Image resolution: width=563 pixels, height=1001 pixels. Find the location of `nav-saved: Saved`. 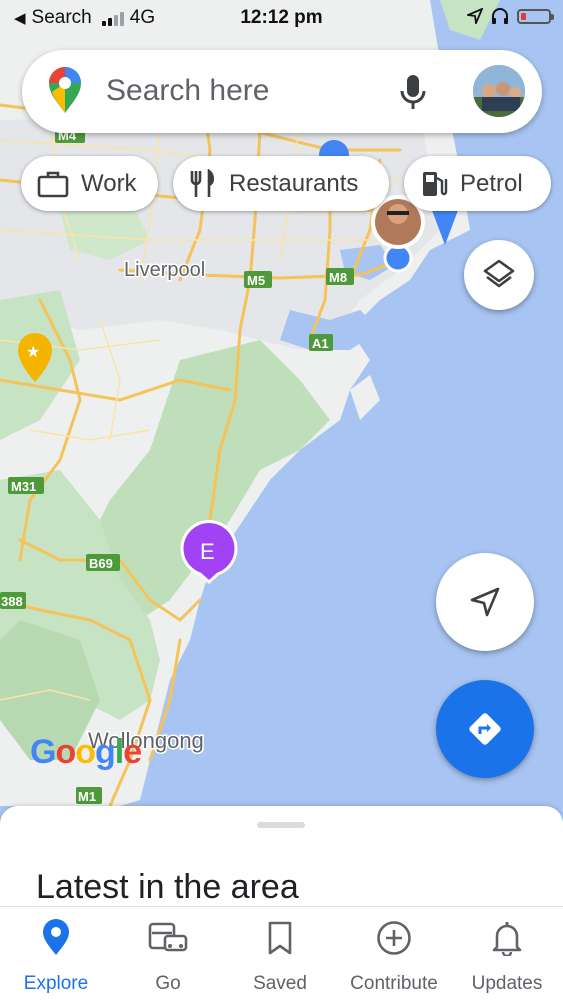

nav-saved: Saved is located at coordinates (280, 956).